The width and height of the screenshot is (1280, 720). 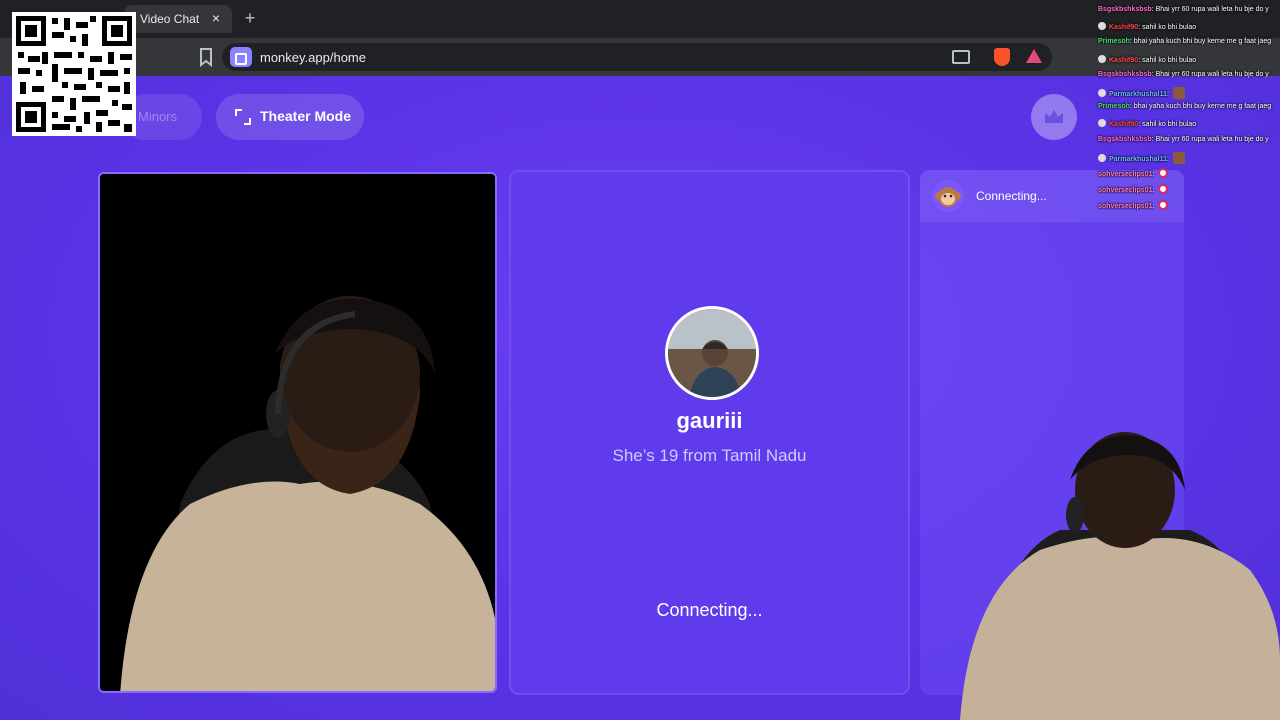 I want to click on browser-tab: Video Chat ×, so click(x=178, y=19).